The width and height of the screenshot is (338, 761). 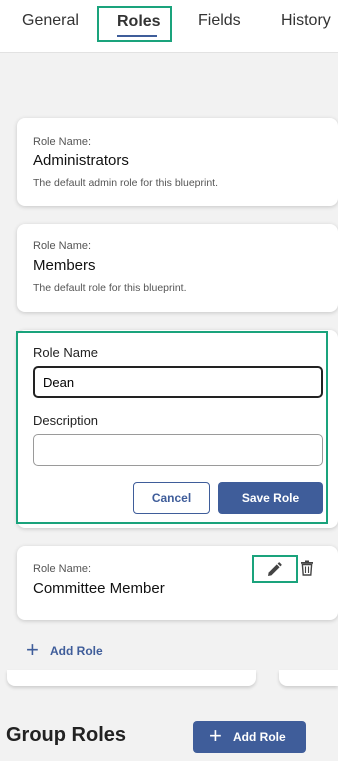 I want to click on trash-icon, so click(x=307, y=568).